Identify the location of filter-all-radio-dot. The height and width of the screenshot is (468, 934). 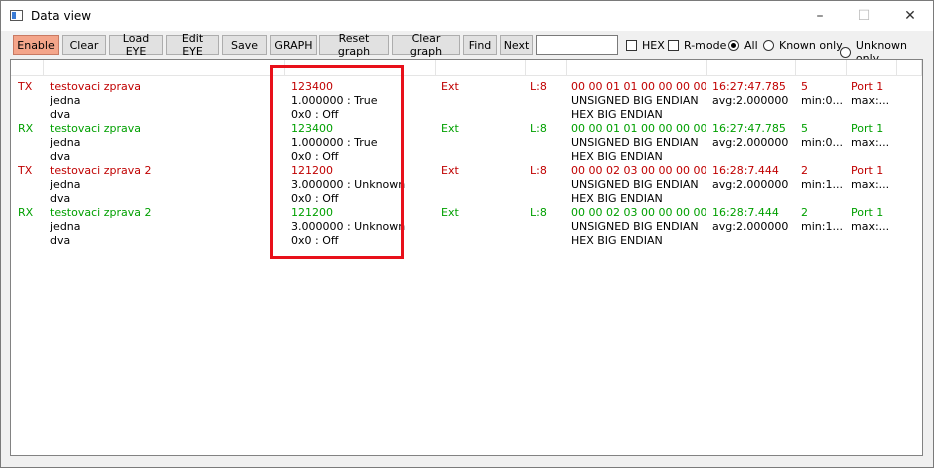
(733, 45).